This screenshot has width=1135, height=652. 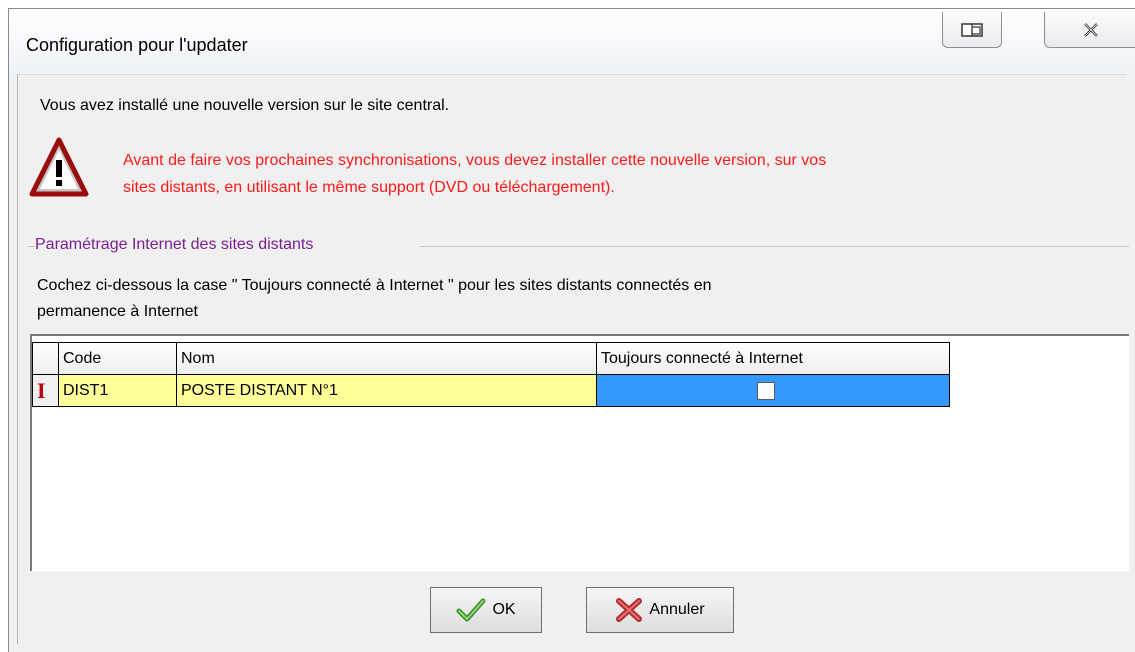 What do you see at coordinates (629, 610) in the screenshot?
I see `red-x-icon` at bounding box center [629, 610].